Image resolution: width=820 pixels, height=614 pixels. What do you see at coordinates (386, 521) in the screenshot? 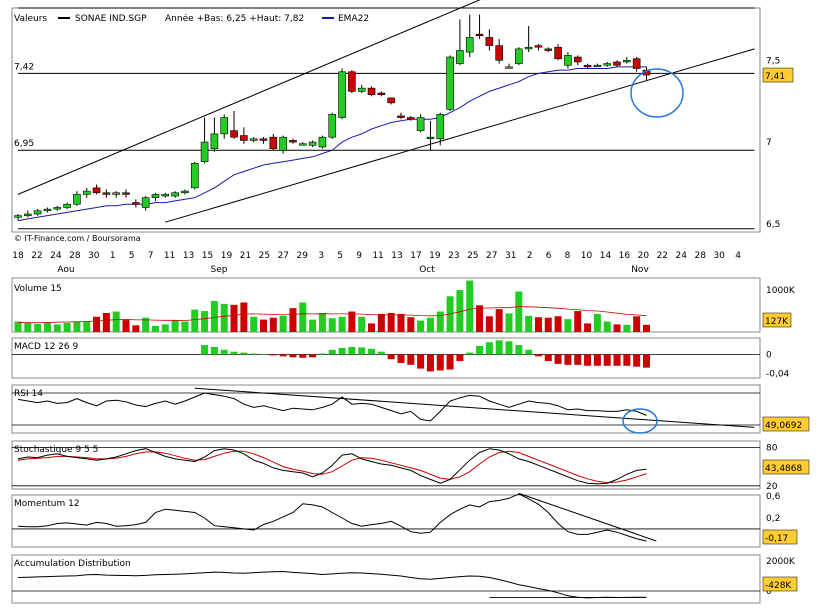
I see `momentum-panel` at bounding box center [386, 521].